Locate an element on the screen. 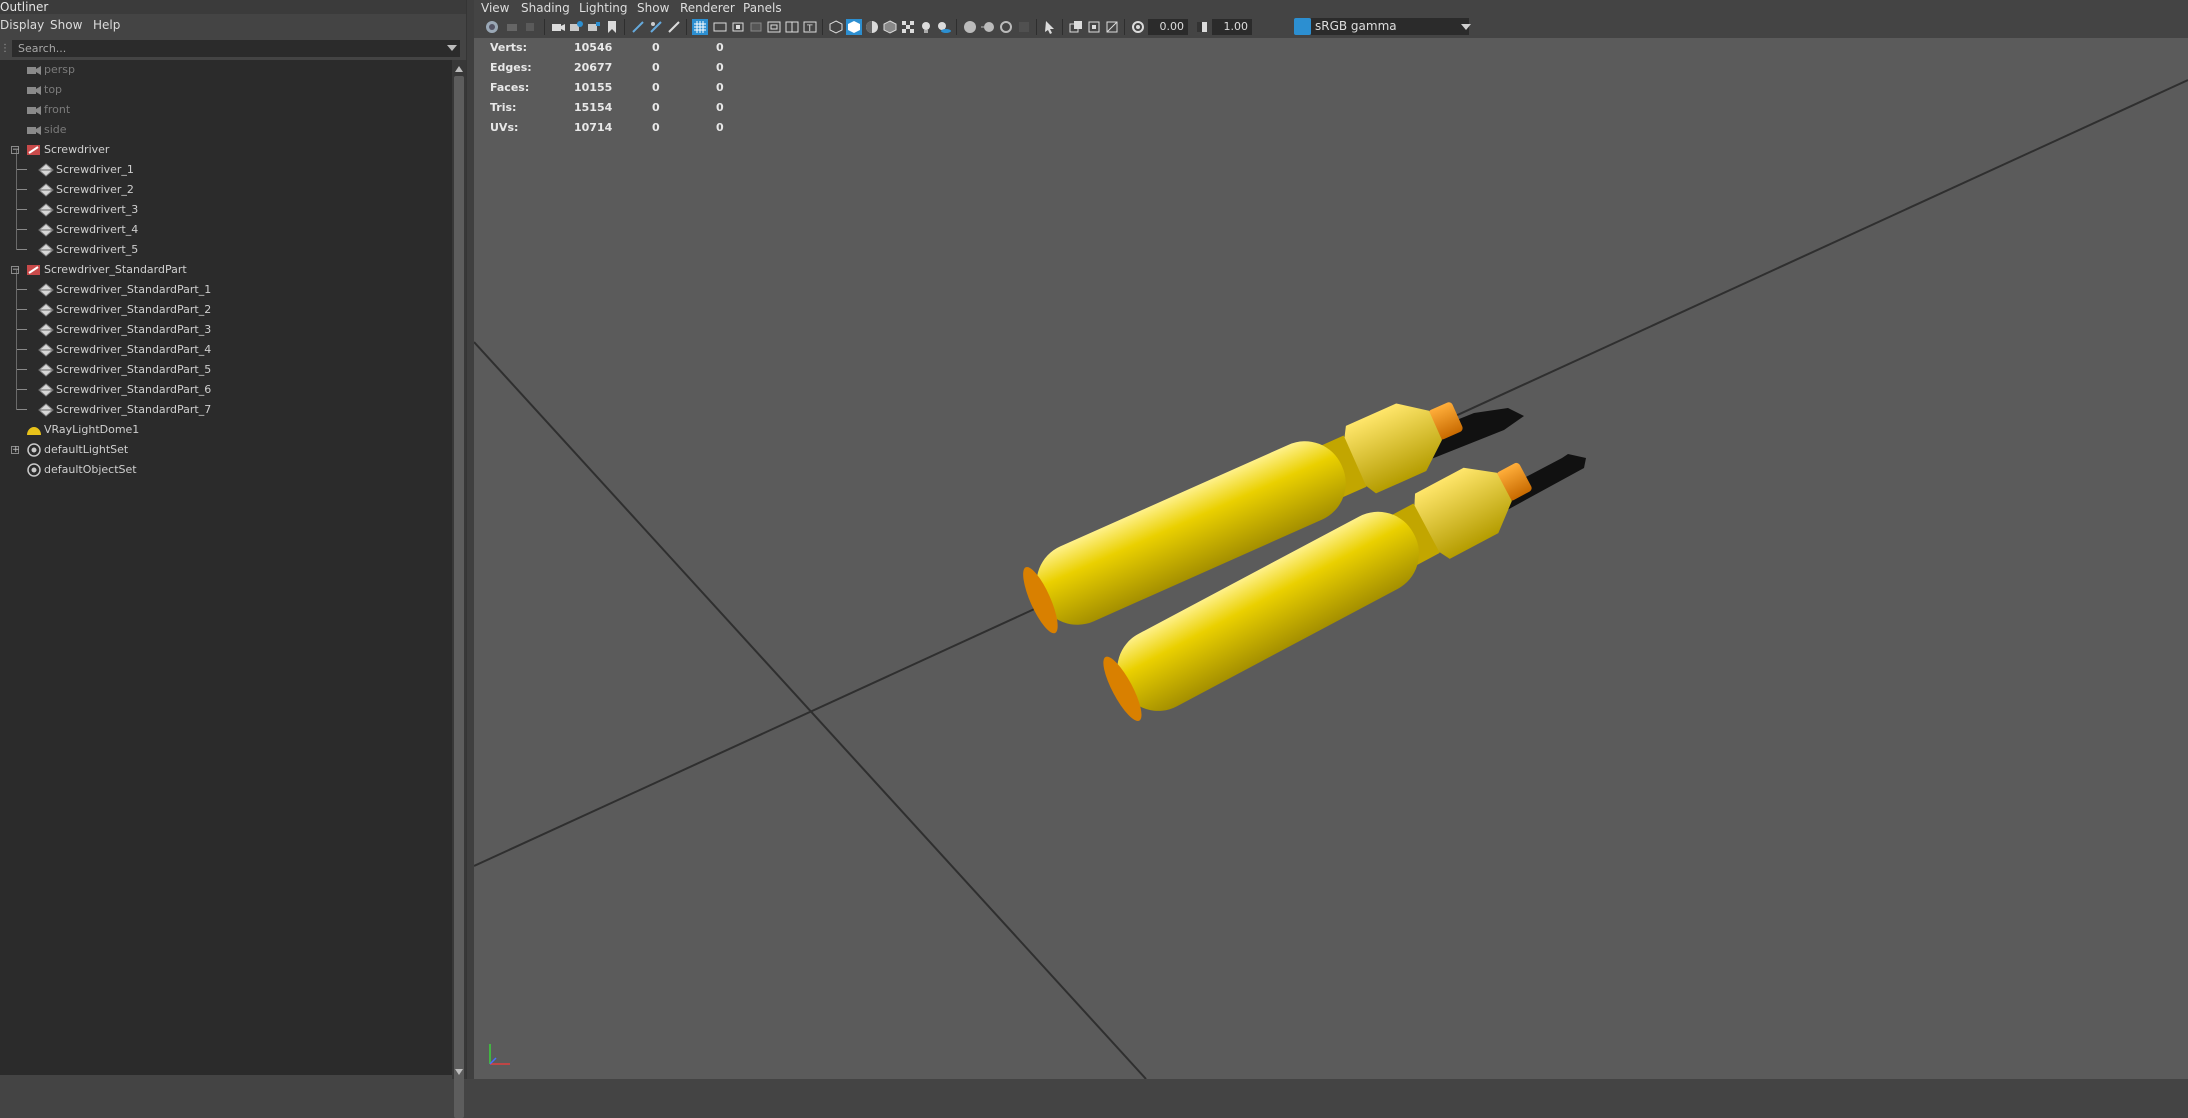  search-input is located at coordinates (236, 48).